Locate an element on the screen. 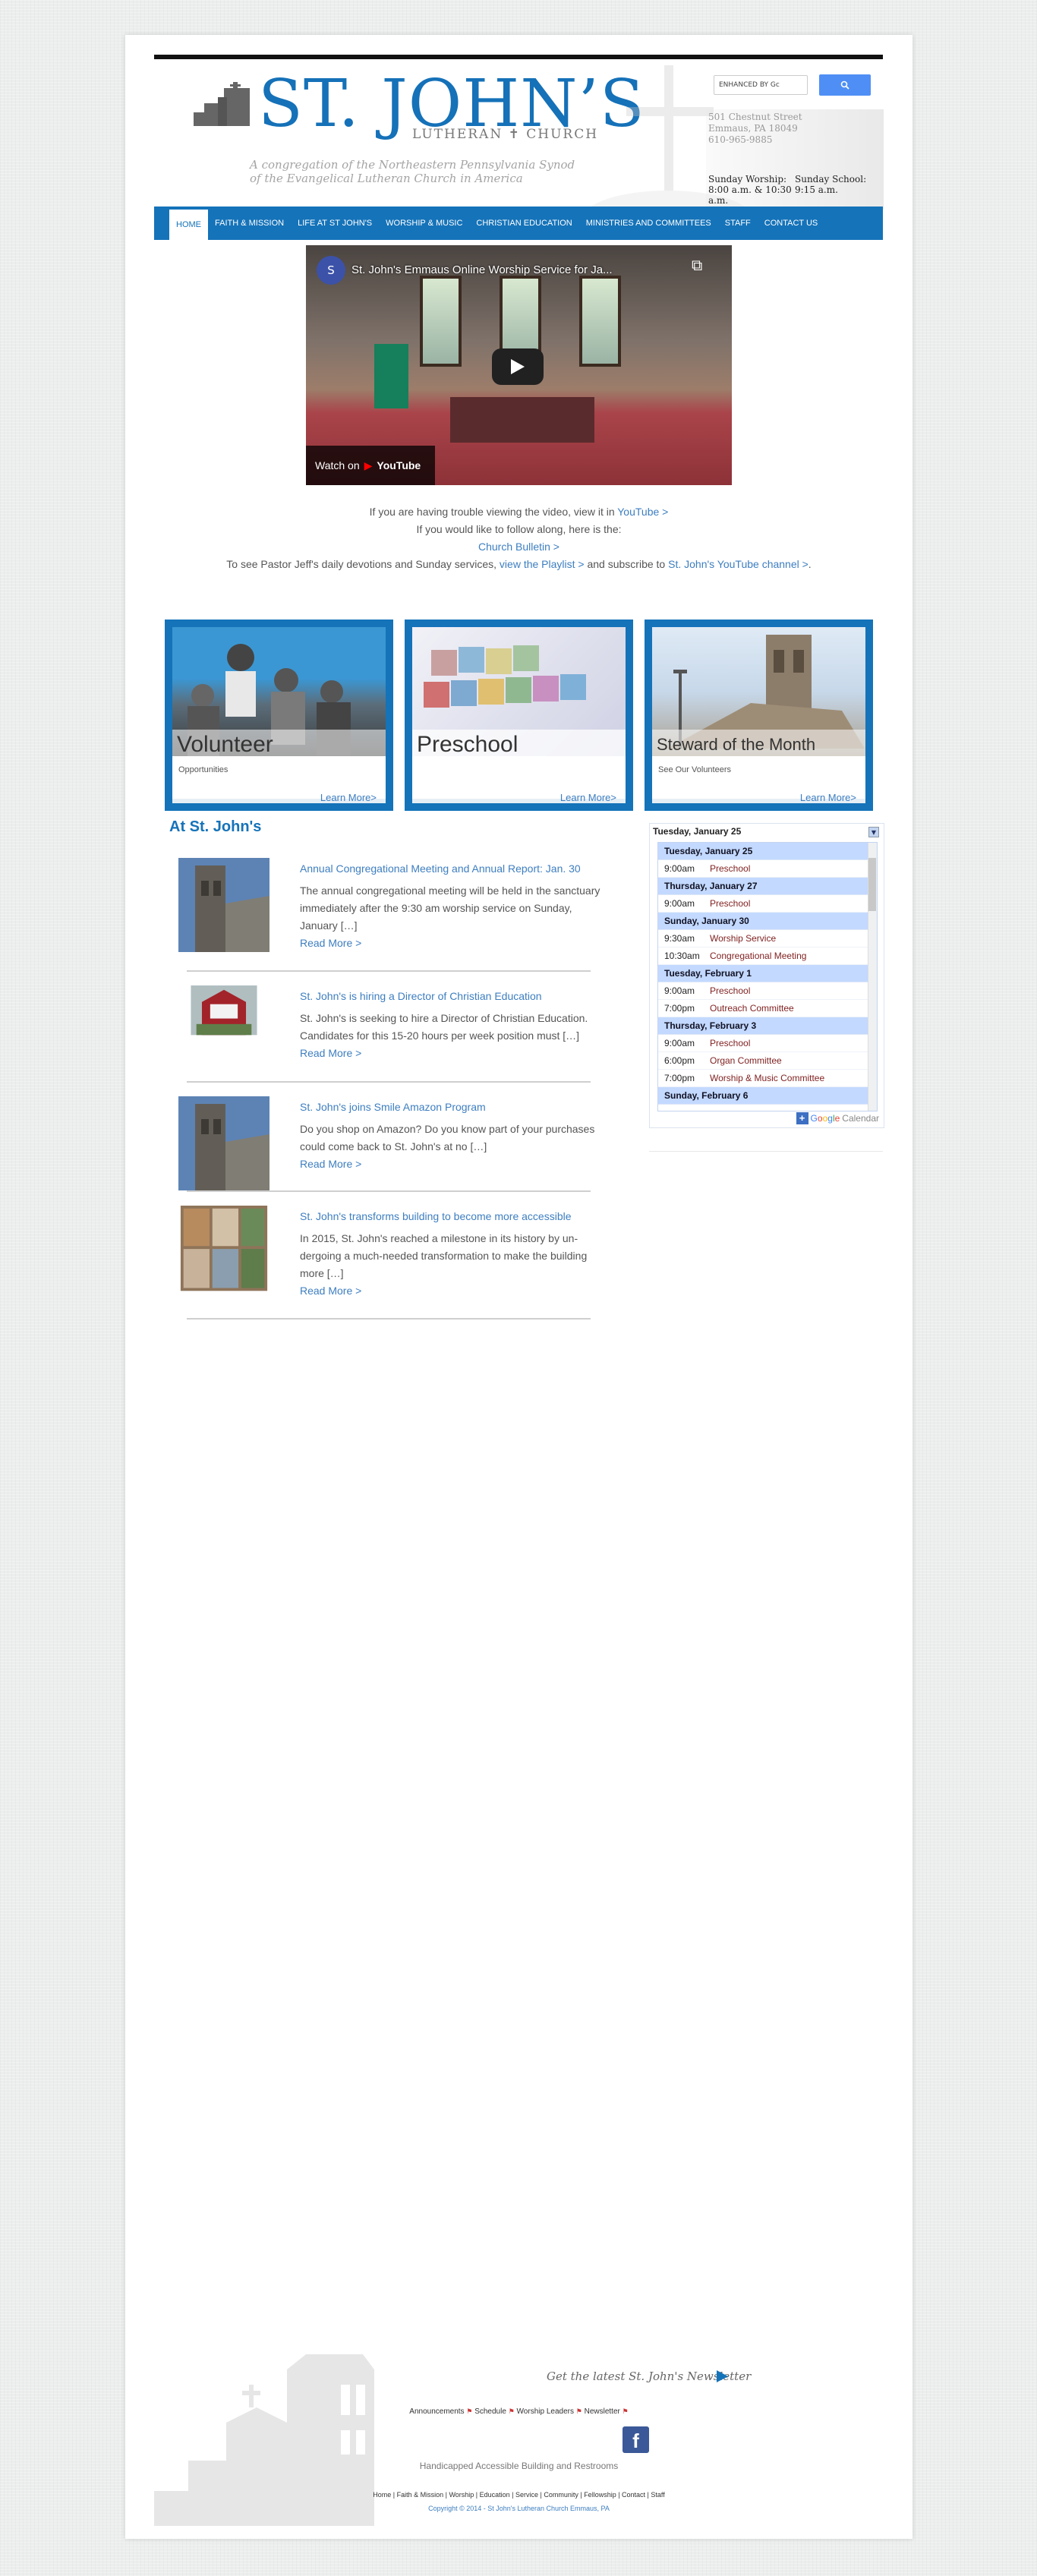 The width and height of the screenshot is (1037, 2576). calendar-event: 10:30am Congregational Meeting is located at coordinates (767, 956).